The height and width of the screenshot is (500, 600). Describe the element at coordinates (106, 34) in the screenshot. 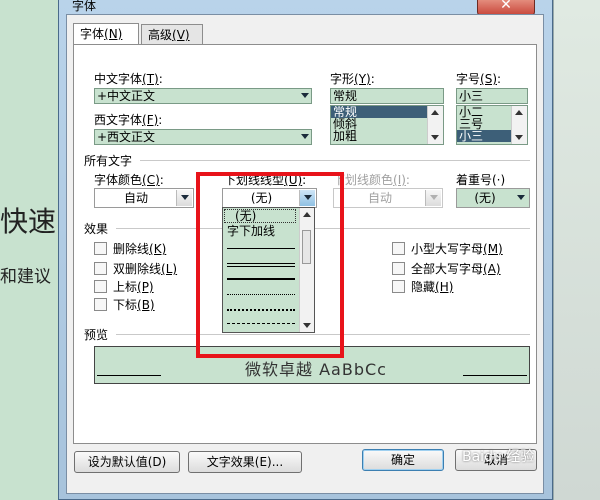

I see `tab-font: 字体(N)` at that location.